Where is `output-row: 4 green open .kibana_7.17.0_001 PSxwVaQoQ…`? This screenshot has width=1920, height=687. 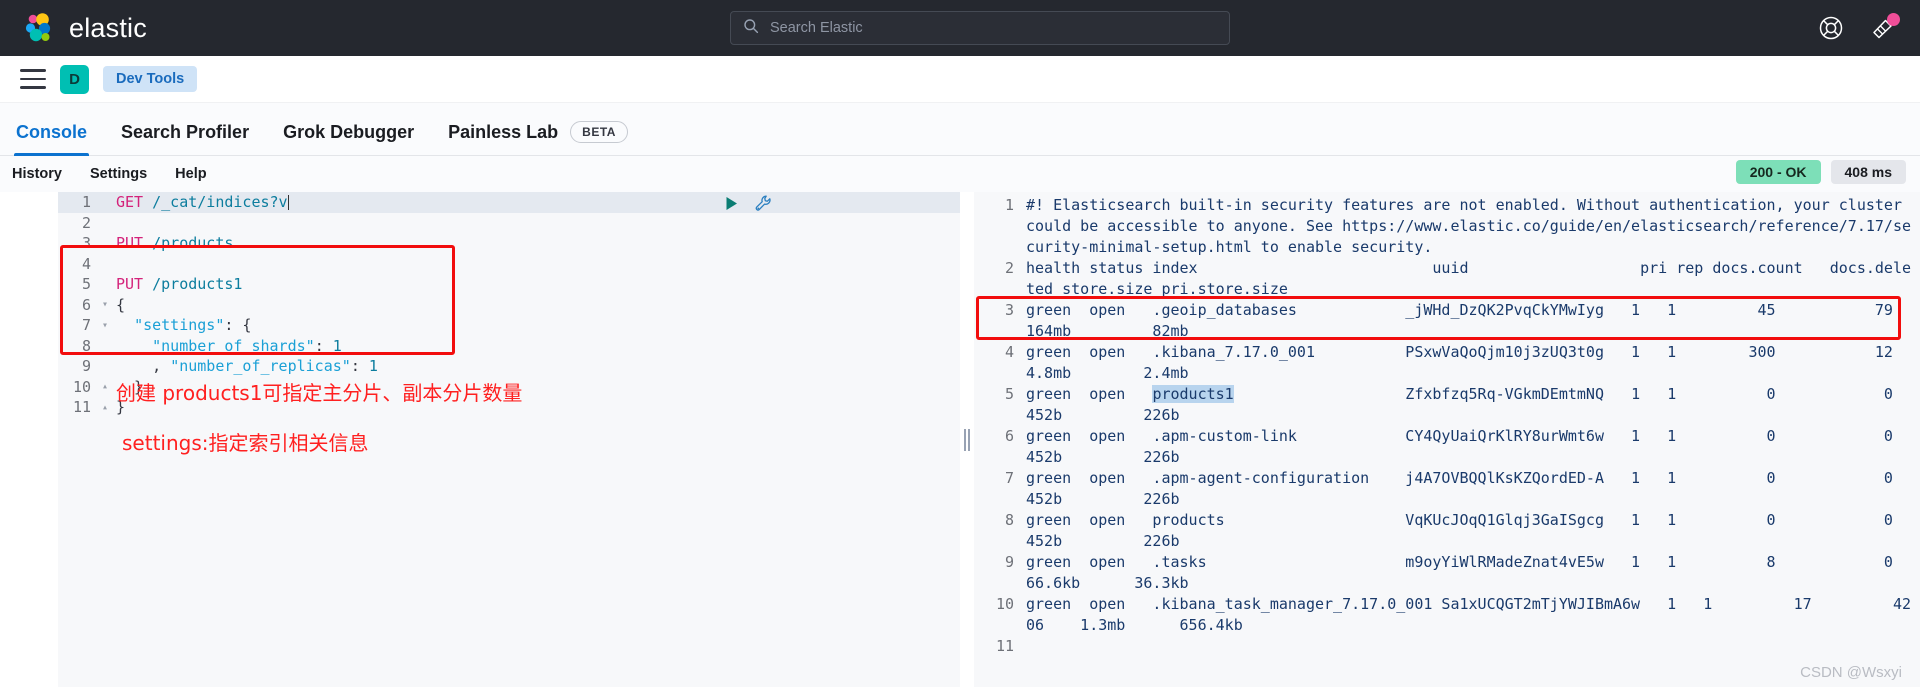 output-row: 4 green open .kibana_7.17.0_001 PSxwVaQoQ… is located at coordinates (1447, 363).